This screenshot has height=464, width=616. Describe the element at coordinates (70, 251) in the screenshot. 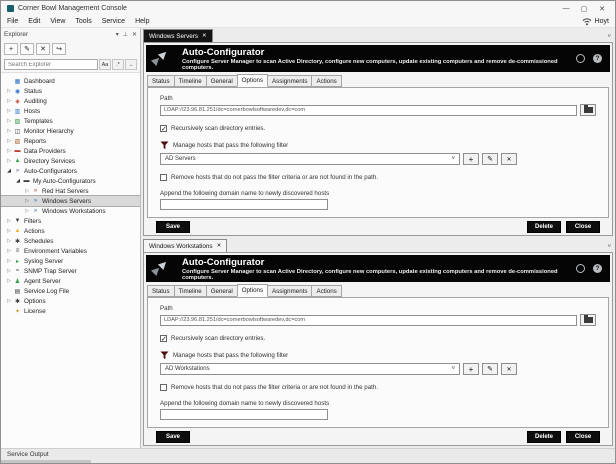

I see `tree-item-environment-variables: ▷ ≡ Environment Variables` at that location.